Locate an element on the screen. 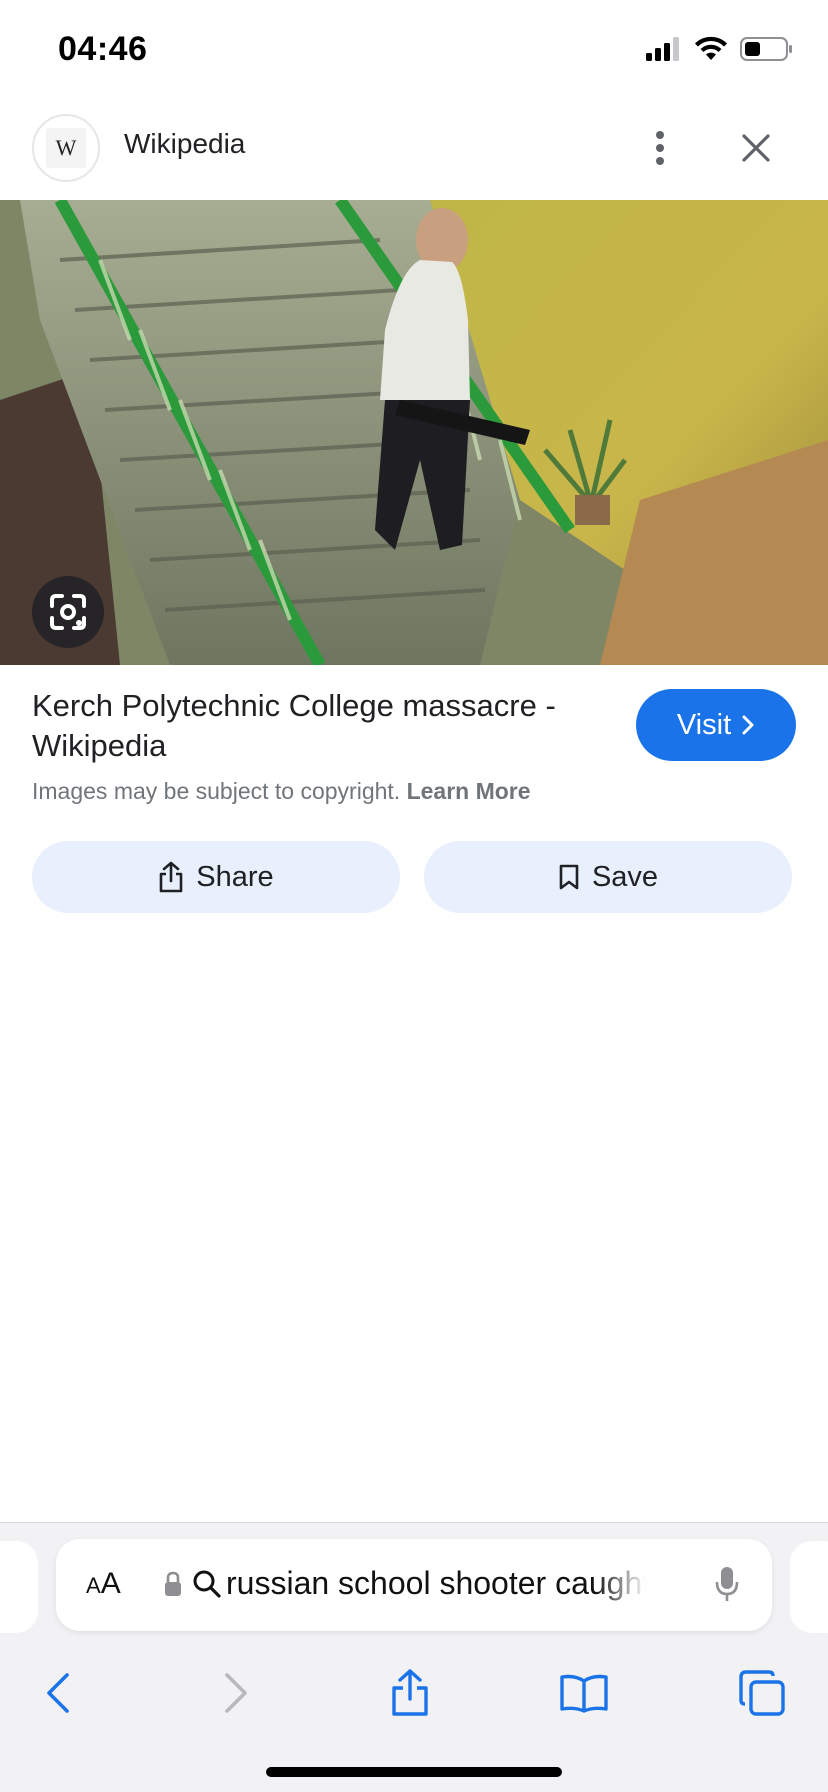  status-icons is located at coordinates (720, 49).